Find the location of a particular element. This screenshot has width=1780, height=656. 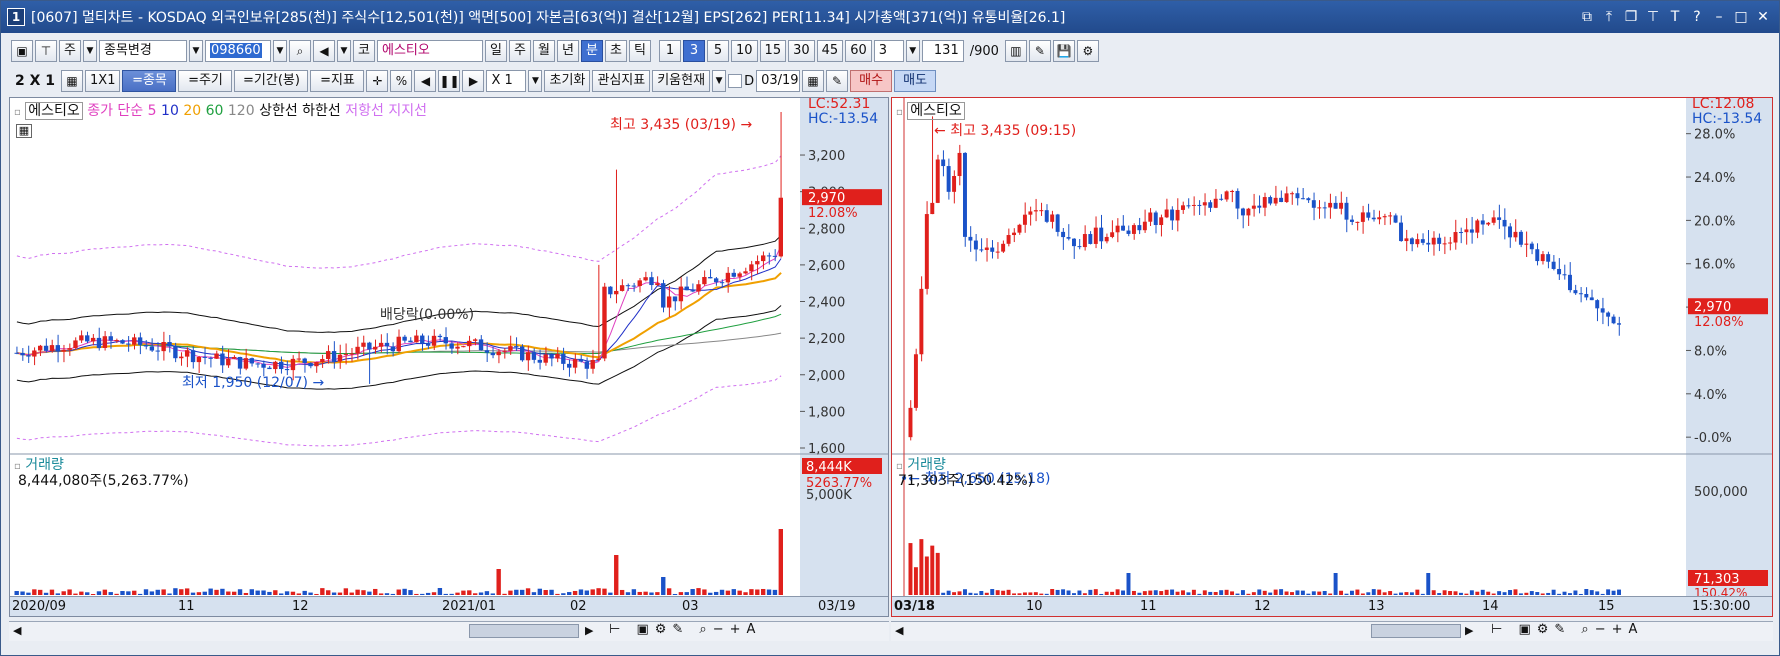

interval-input: 3 is located at coordinates (888, 51).